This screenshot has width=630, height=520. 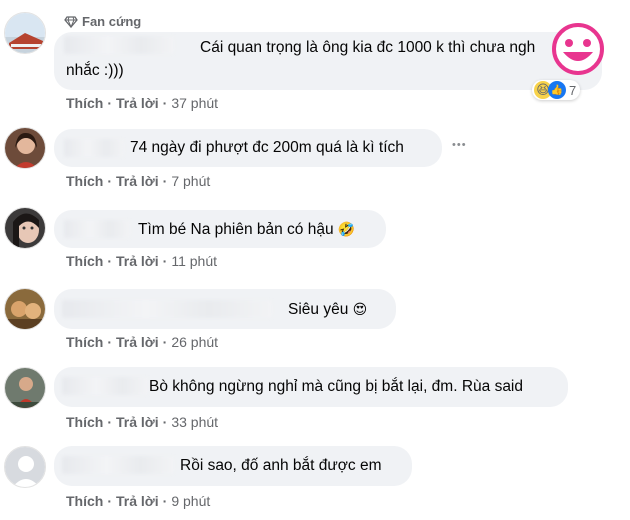 I want to click on like-reaction-icon: 👍, so click(x=557, y=90).